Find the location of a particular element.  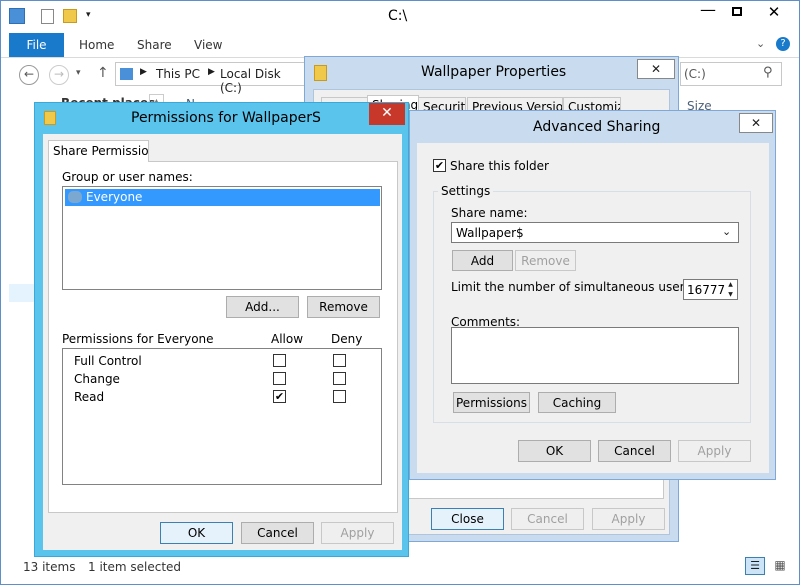

users-group-icon is located at coordinates (75, 197).